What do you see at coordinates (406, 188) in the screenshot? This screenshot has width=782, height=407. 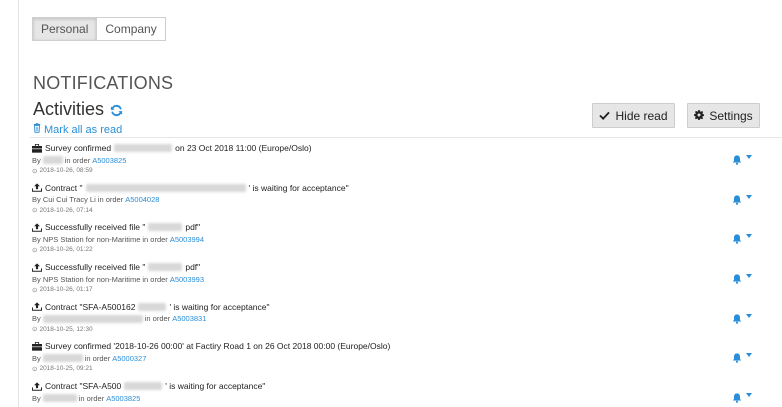 I see `notification-title: Contract " ' is waiting for acceptance"` at bounding box center [406, 188].